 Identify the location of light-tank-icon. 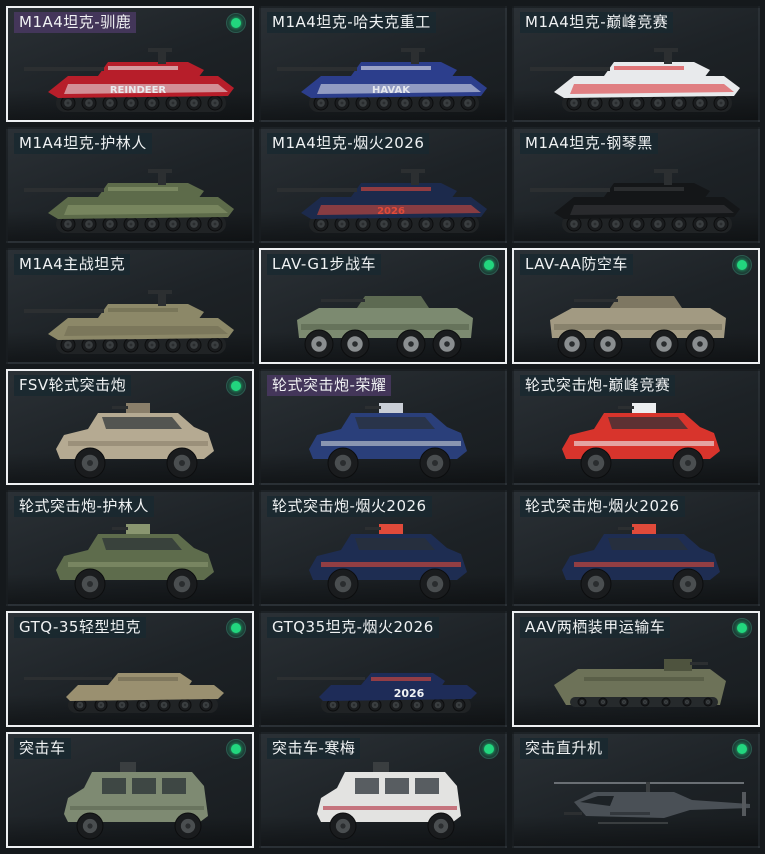
(124, 693).